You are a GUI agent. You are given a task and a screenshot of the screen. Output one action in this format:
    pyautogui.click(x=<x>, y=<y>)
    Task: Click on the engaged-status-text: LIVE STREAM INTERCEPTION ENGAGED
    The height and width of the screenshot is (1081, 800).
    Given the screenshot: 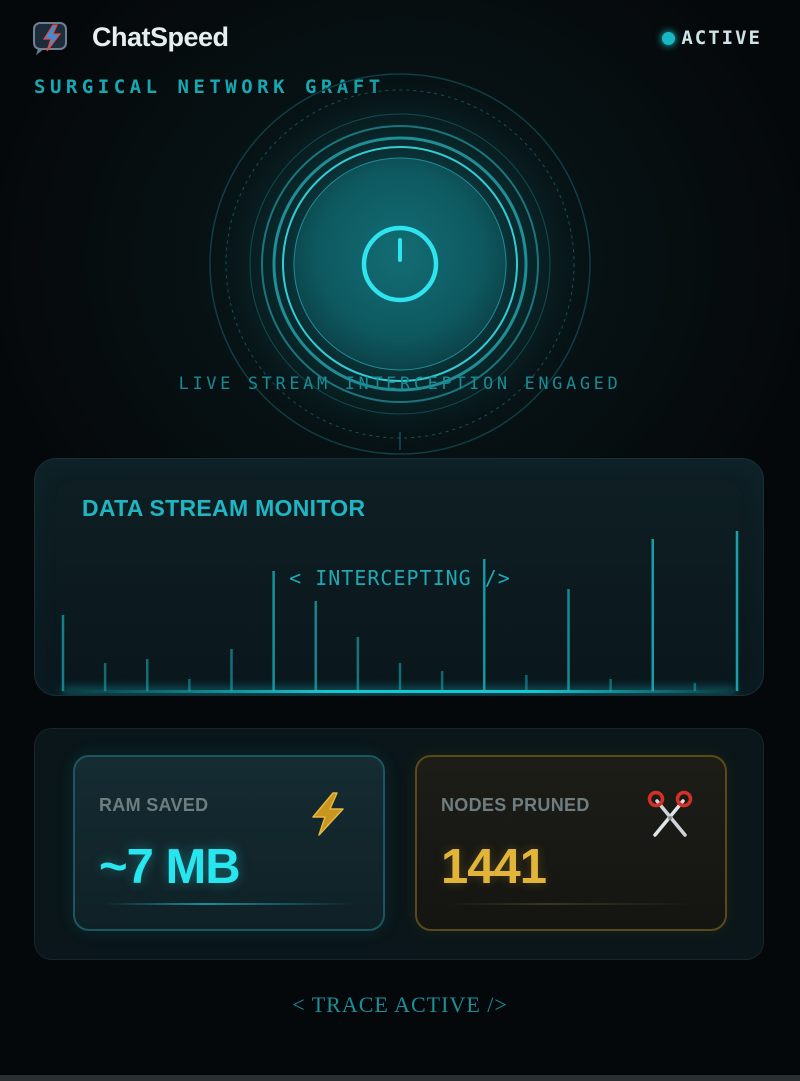 What is the action you would take?
    pyautogui.click(x=400, y=384)
    